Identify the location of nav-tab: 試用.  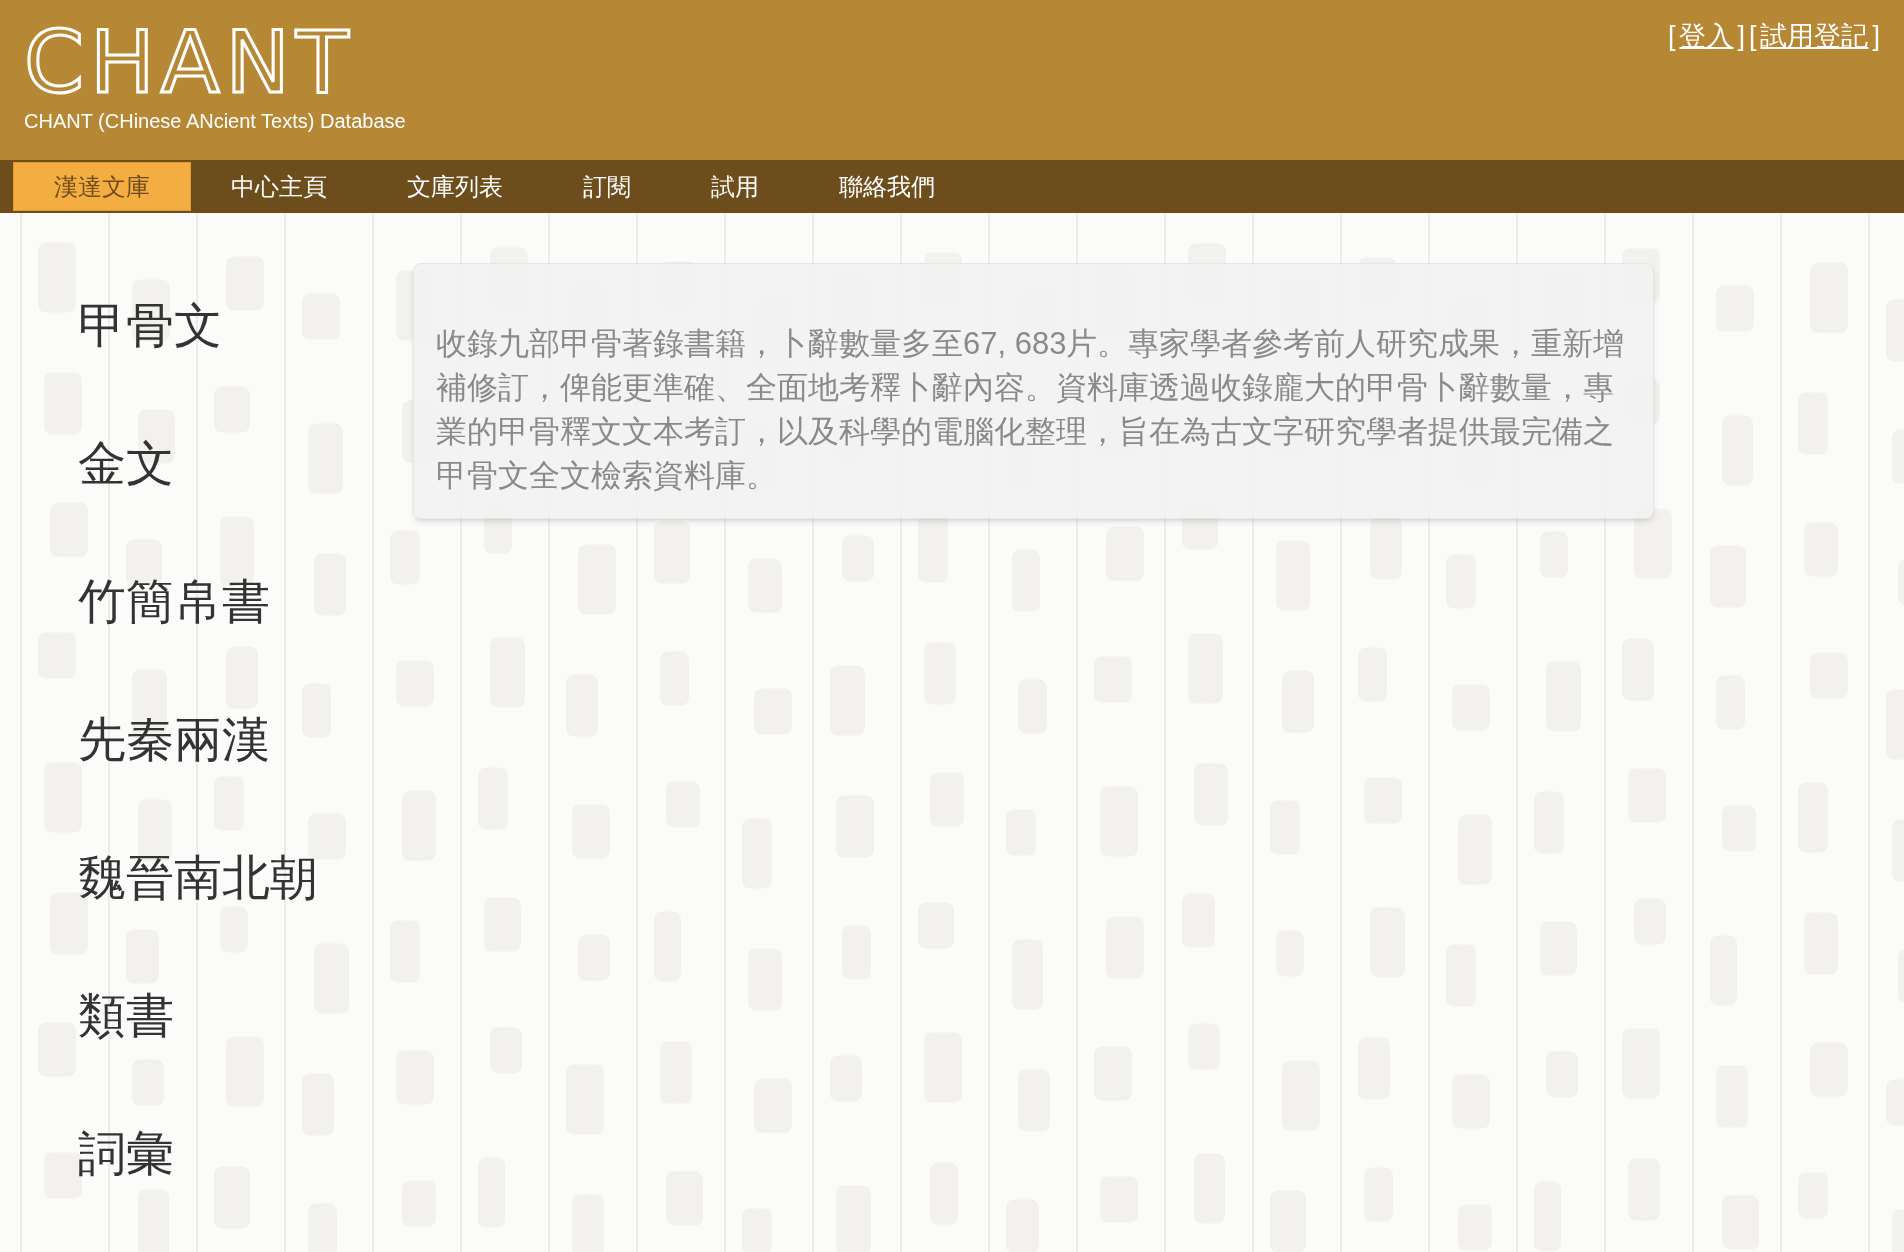
(735, 186).